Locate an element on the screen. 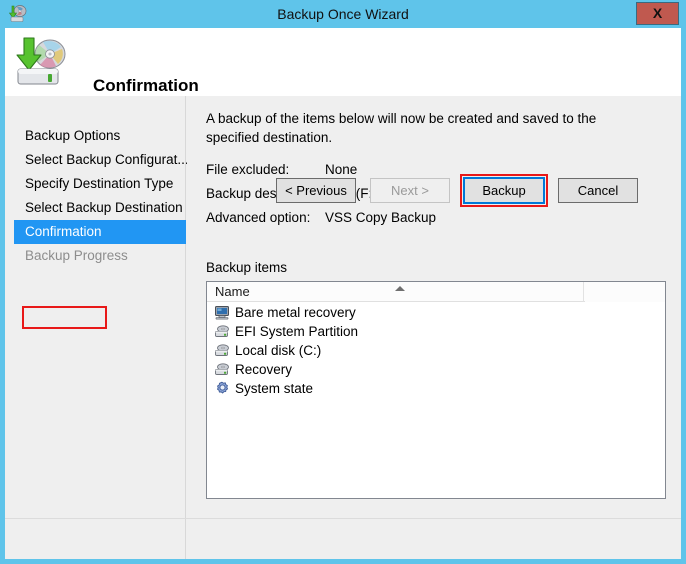 Image resolution: width=686 pixels, height=564 pixels. page-title: Confirmation is located at coordinates (146, 85).